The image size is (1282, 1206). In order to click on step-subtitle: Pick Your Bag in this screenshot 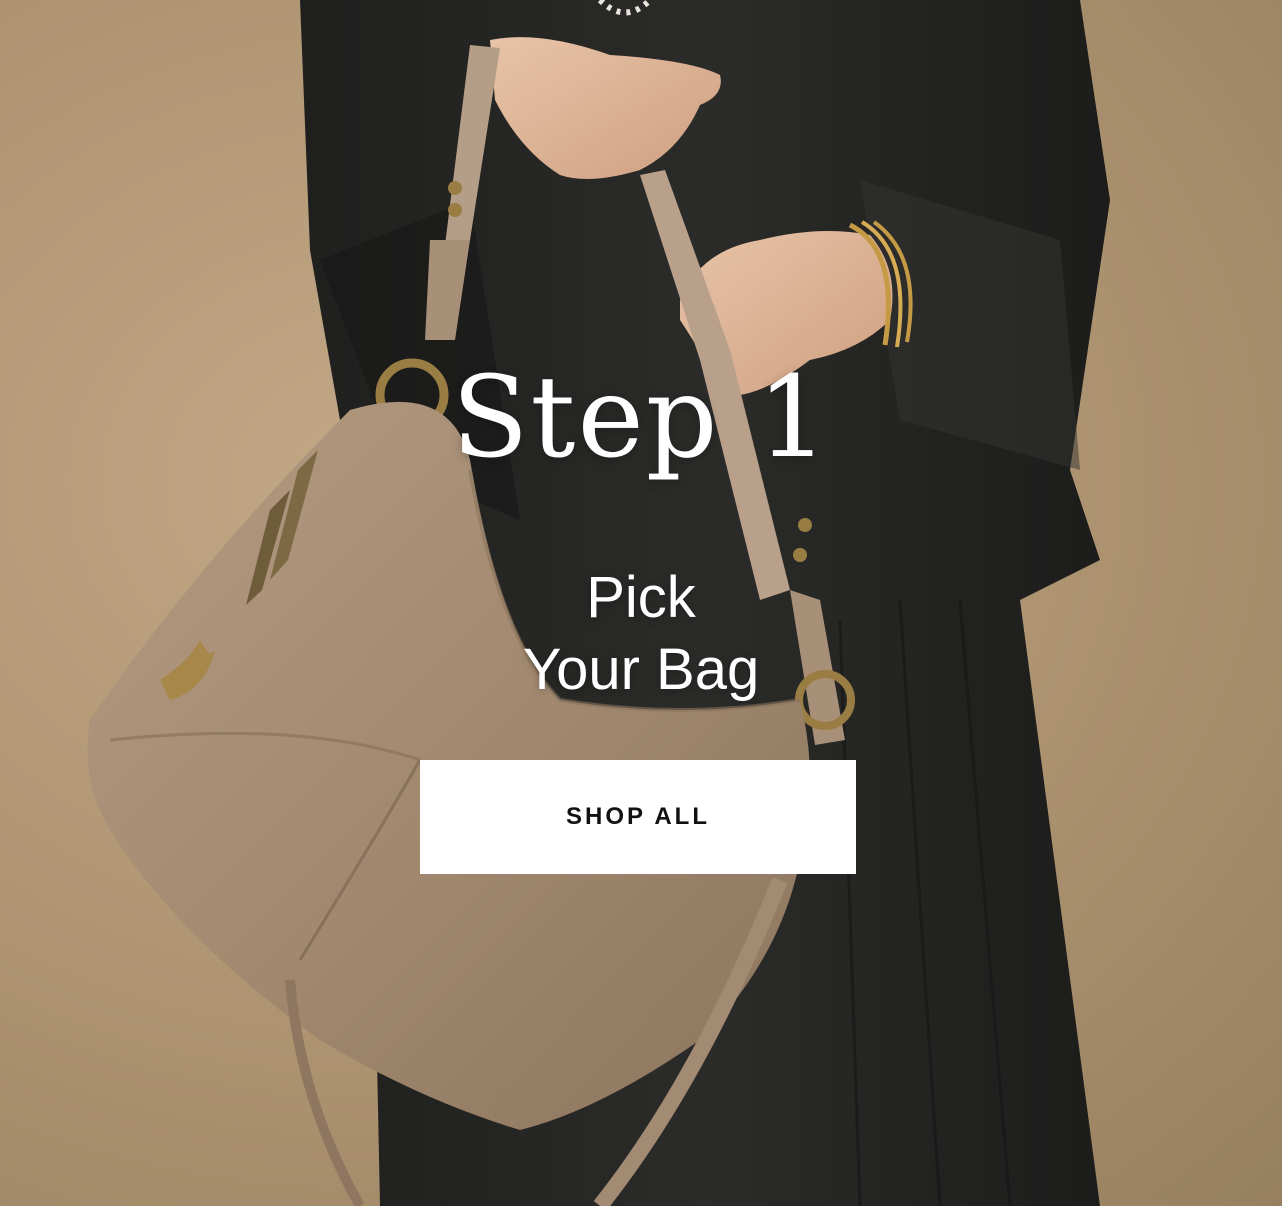, I will do `click(641, 634)`.